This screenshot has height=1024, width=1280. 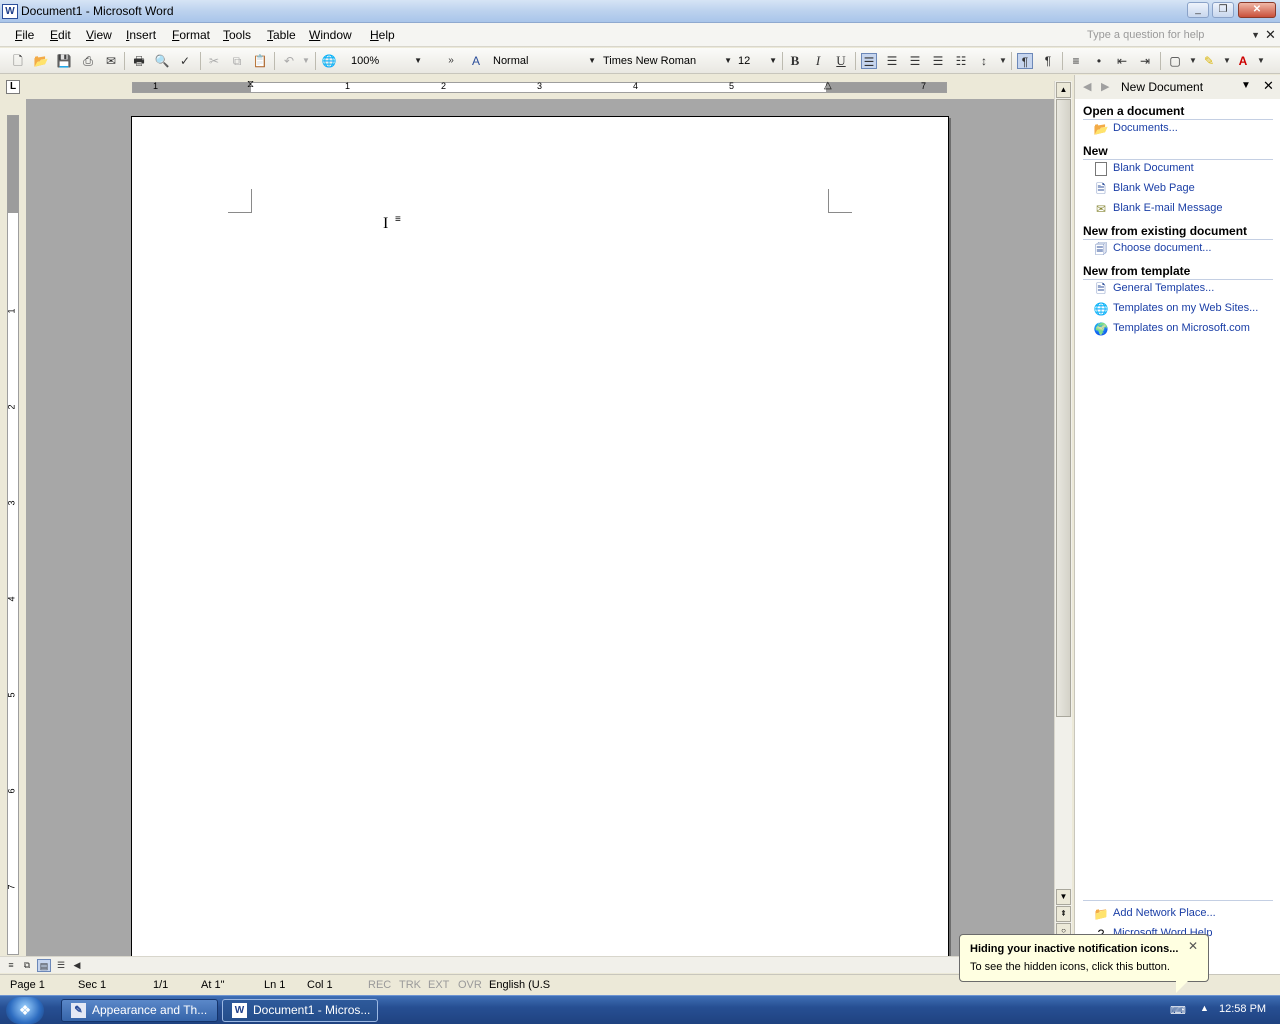 What do you see at coordinates (519, 985) in the screenshot?
I see `status-language: English (U.S` at bounding box center [519, 985].